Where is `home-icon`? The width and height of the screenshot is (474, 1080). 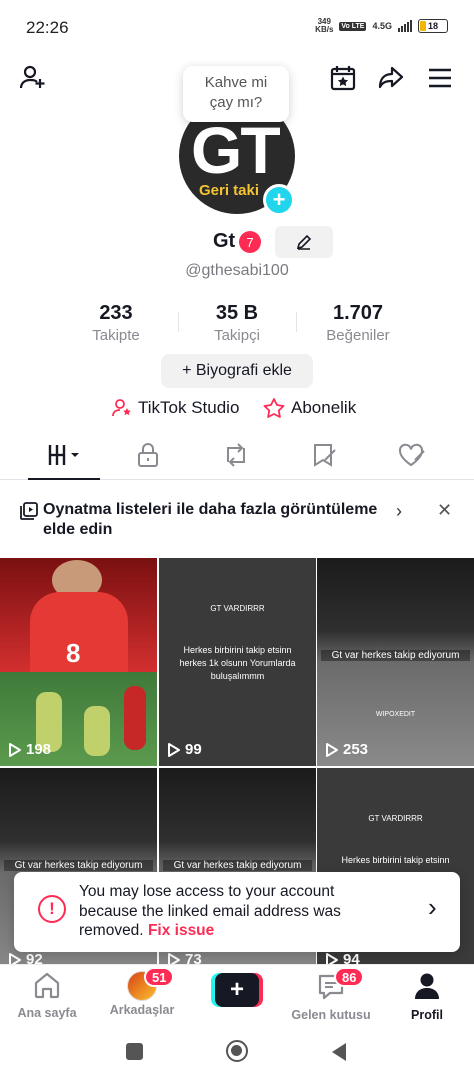
home-icon is located at coordinates (47, 985).